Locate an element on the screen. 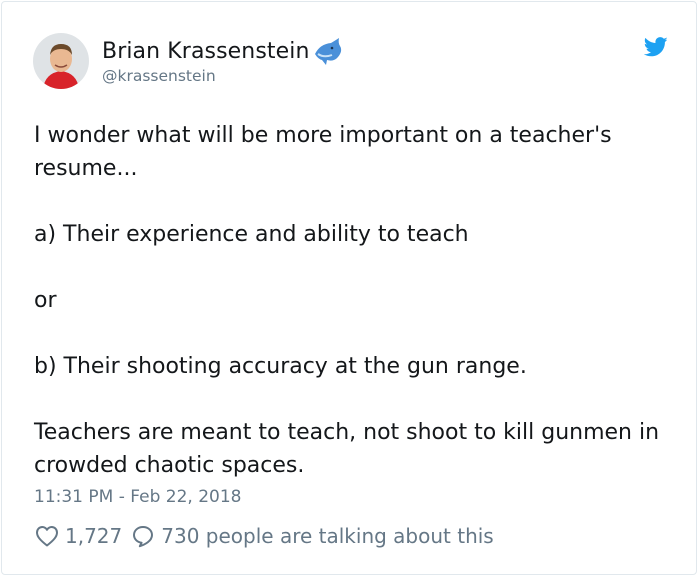 The image size is (700, 578). author-name-row: Brian Krassenstein is located at coordinates (223, 51).